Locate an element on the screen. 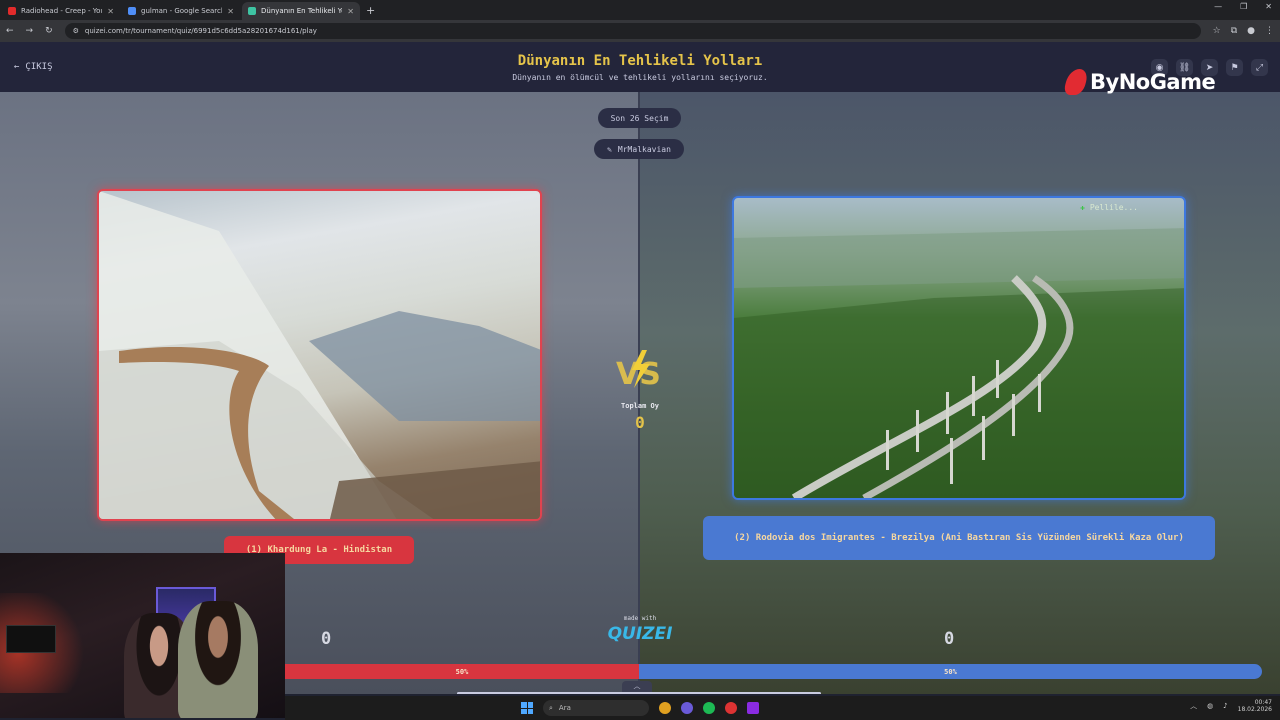 The width and height of the screenshot is (1280, 720). quizei-icon is located at coordinates (252, 11).